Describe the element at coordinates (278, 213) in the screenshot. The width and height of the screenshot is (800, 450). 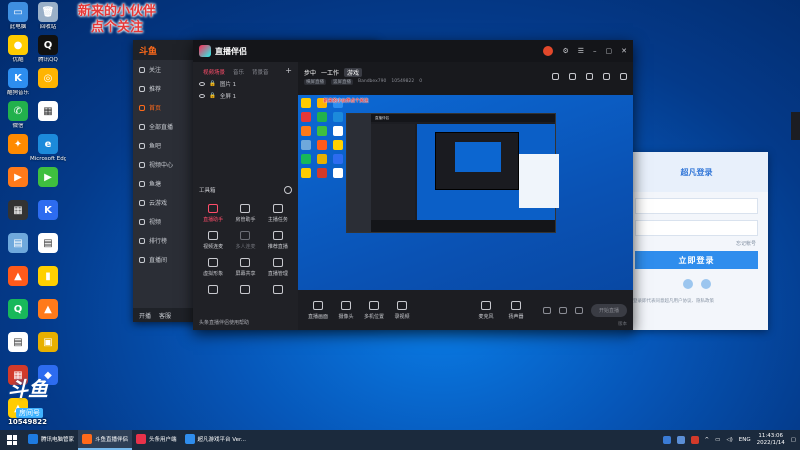
I see `tool-button: 主播任务` at that location.